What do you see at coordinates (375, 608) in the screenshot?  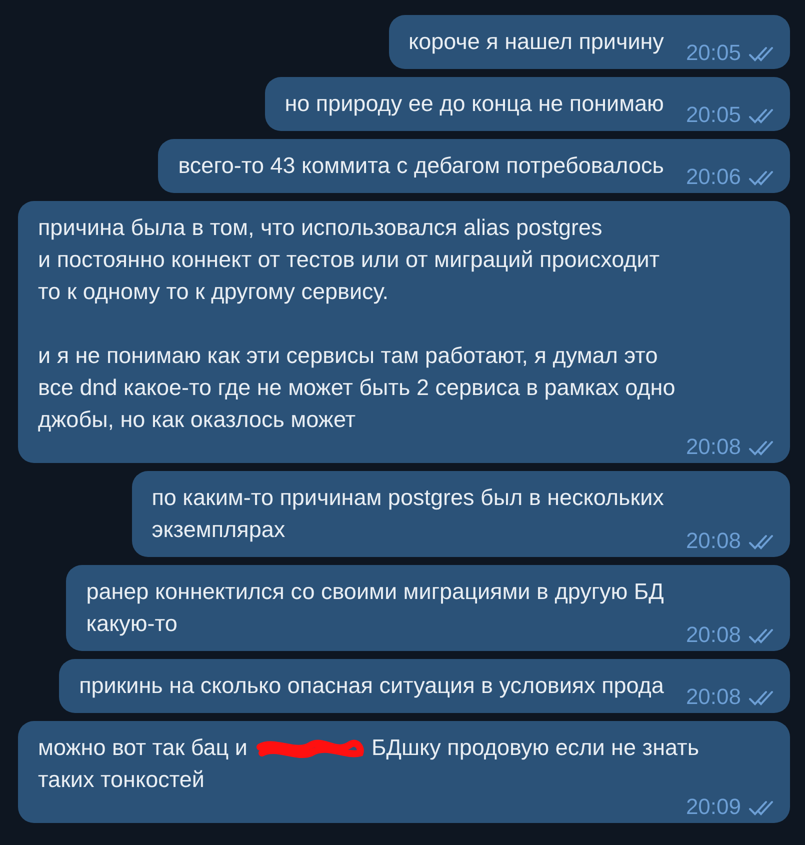 I see `message-text: ранер коннектился со своими миграциями в другую БД какую-то` at bounding box center [375, 608].